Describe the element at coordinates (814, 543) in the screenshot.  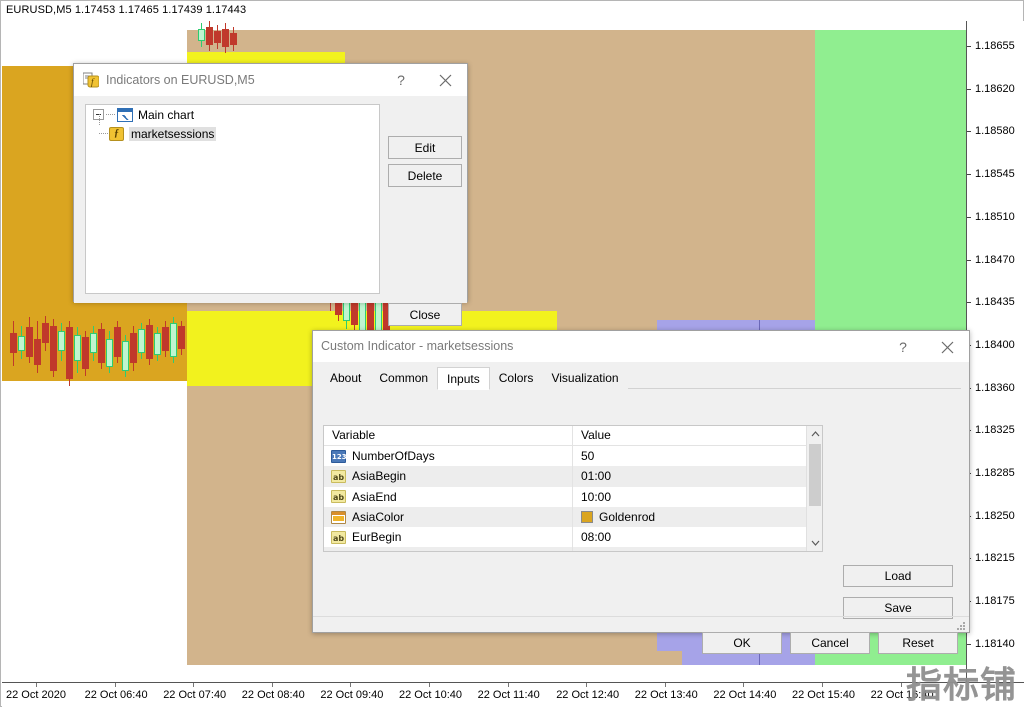
I see `scroll-down-icon` at that location.